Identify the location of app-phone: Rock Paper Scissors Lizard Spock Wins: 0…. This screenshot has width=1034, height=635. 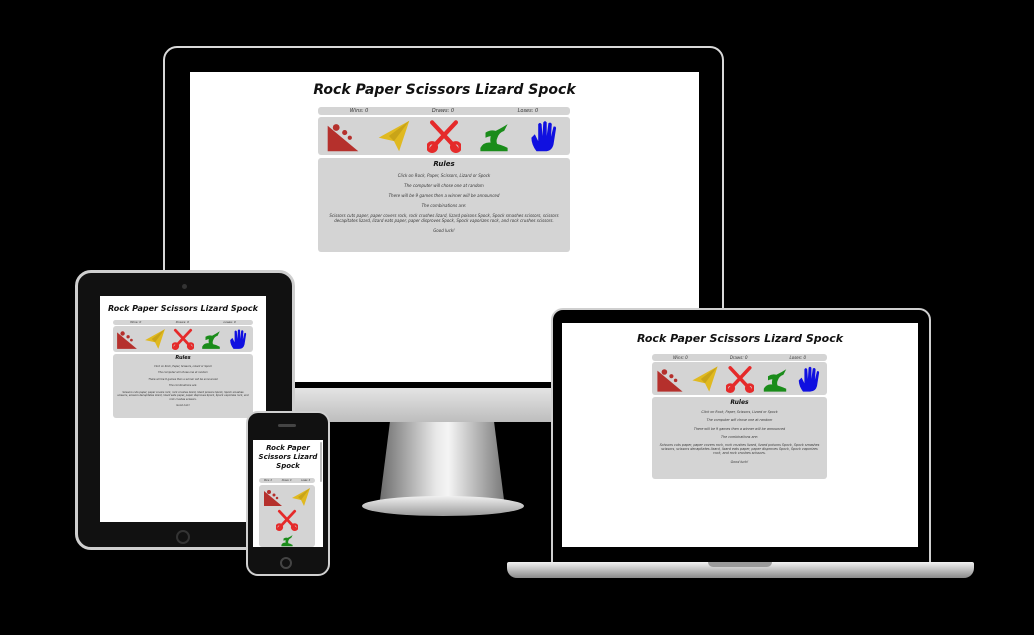
(288, 493).